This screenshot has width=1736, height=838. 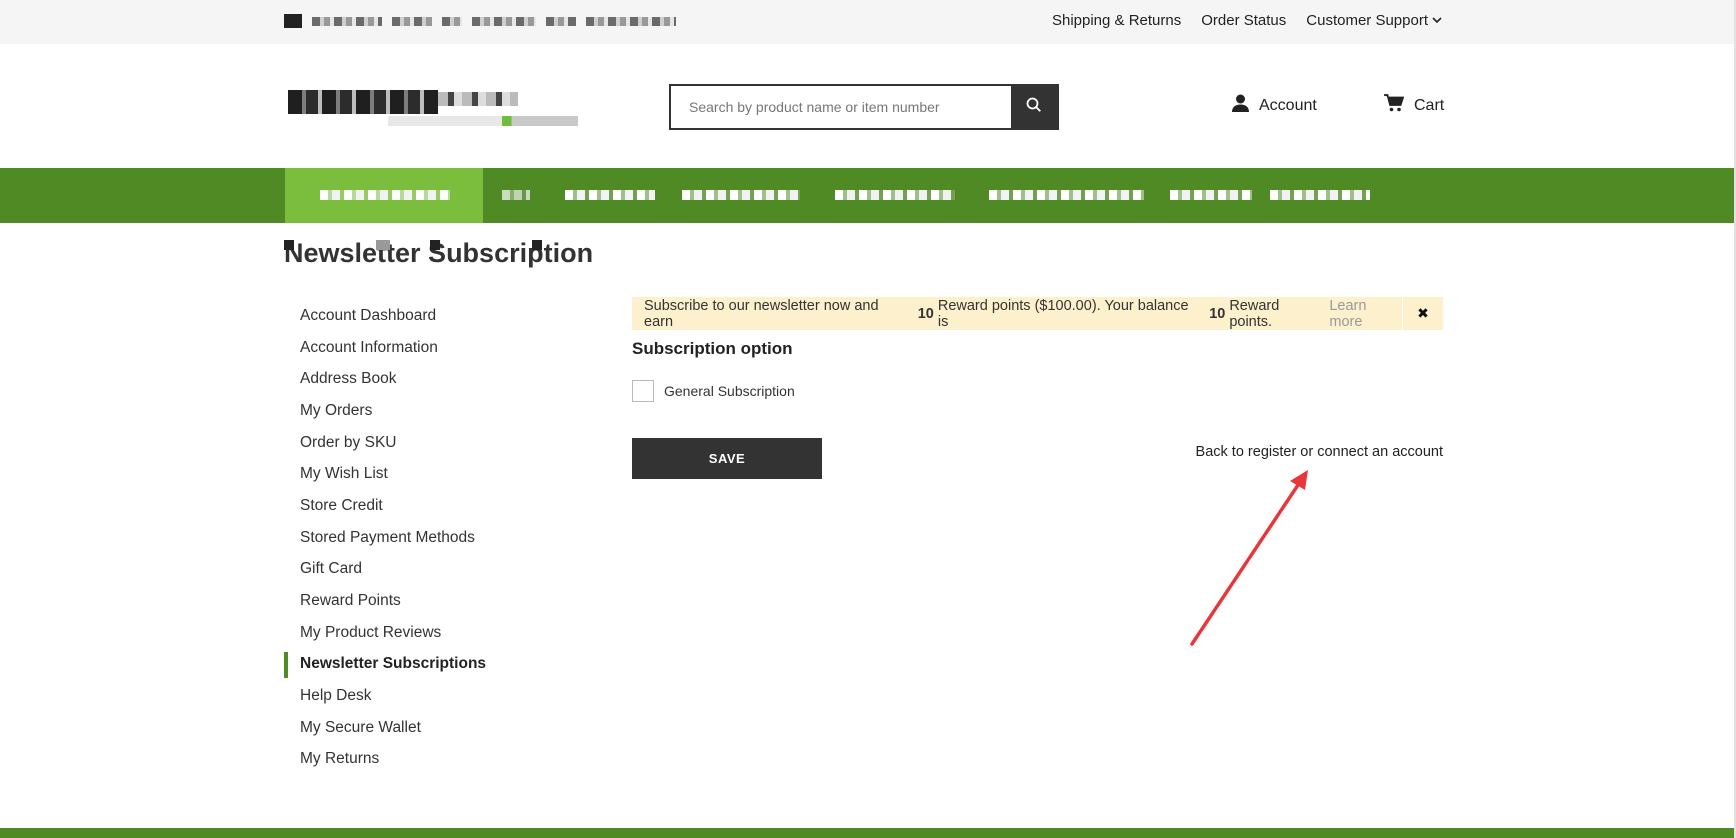 I want to click on notice-balance: 10, so click(x=1217, y=313).